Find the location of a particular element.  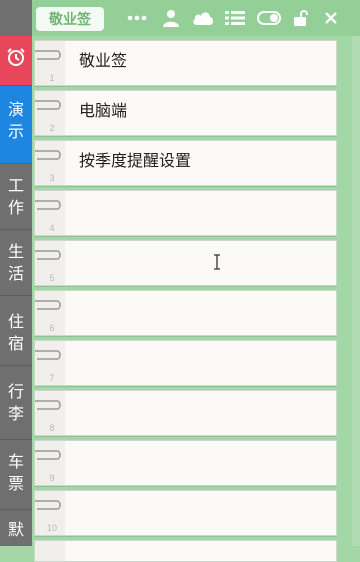

alarm-clock-icon is located at coordinates (16, 60).